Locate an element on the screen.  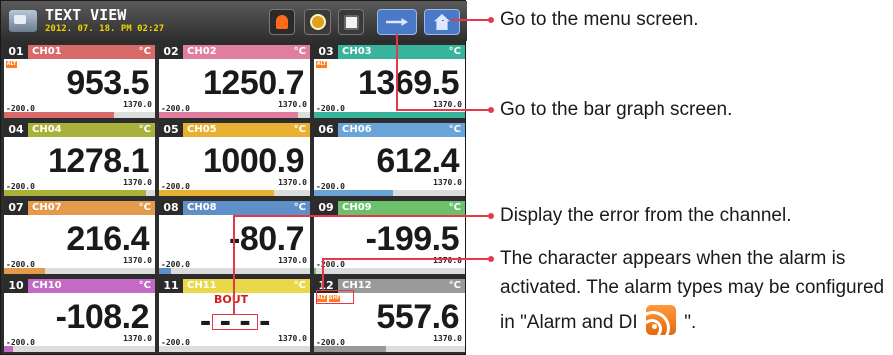
note-menu-screen: Go to the menu screen. is located at coordinates (599, 19).